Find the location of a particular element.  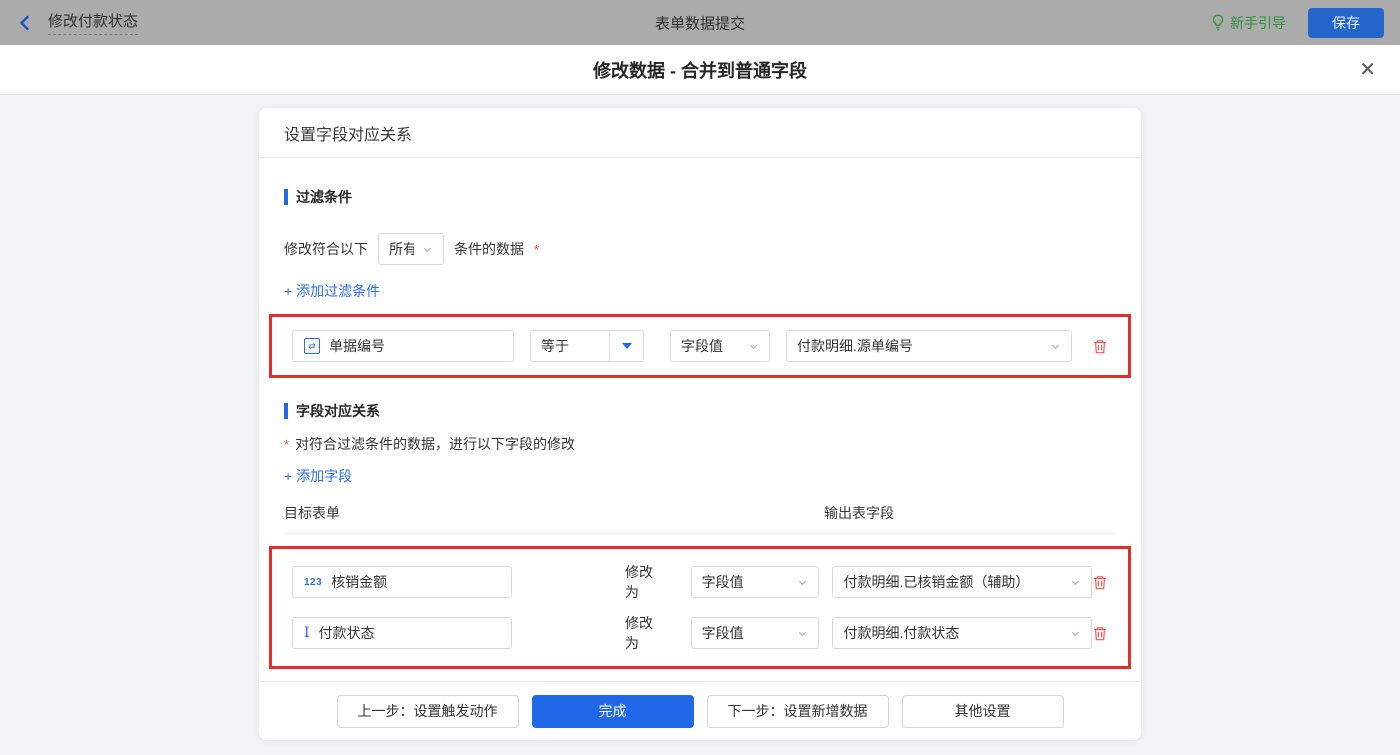

lightbulb-icon is located at coordinates (1218, 22).